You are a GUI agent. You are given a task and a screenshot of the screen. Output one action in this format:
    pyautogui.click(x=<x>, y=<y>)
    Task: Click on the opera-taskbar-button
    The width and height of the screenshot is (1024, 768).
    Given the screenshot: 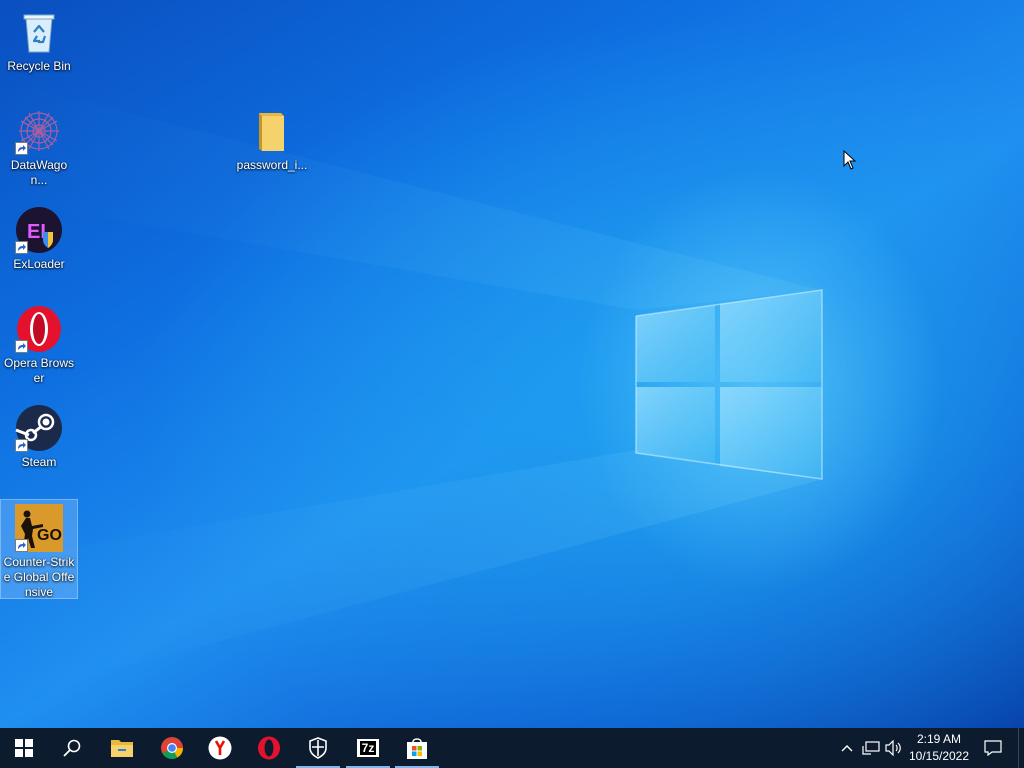 What is the action you would take?
    pyautogui.click(x=269, y=748)
    